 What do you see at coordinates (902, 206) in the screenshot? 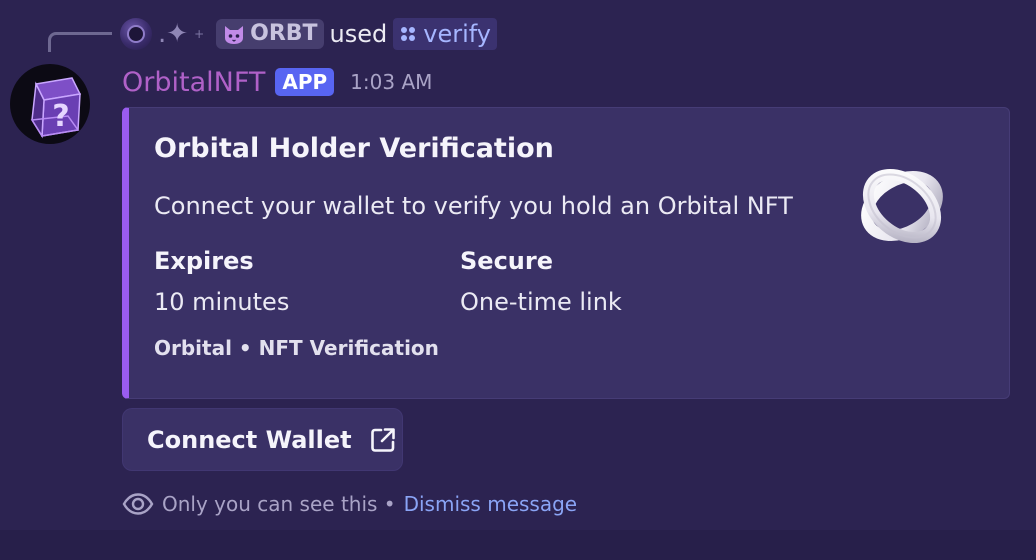
I see `orbital-rings-icon` at bounding box center [902, 206].